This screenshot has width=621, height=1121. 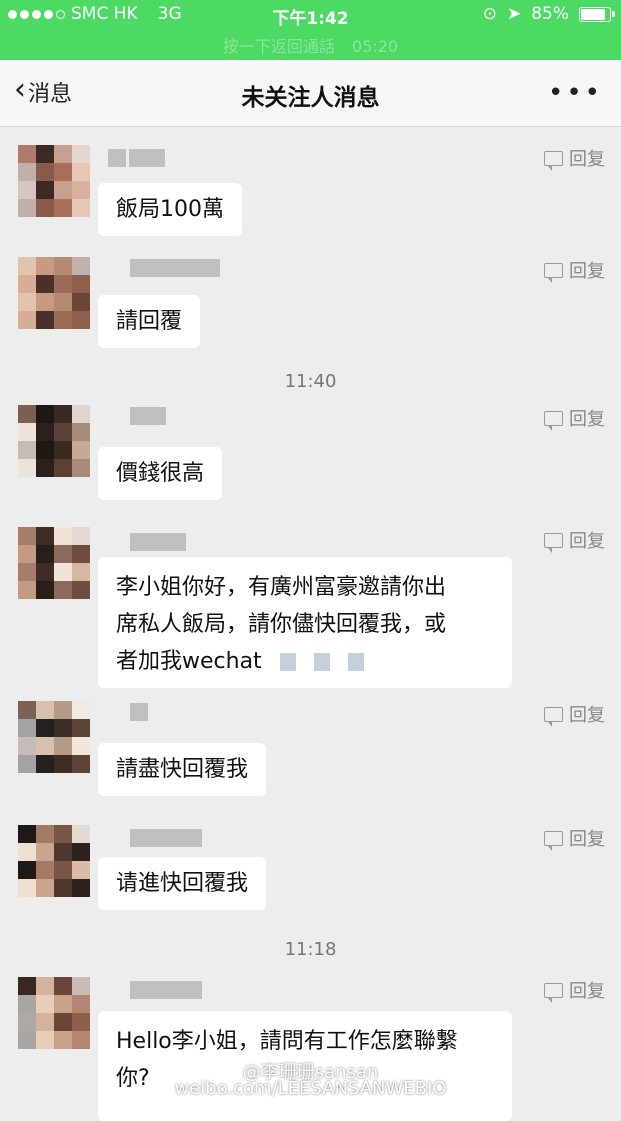 I want to click on message-bubble: 飯局100萬, so click(x=170, y=209).